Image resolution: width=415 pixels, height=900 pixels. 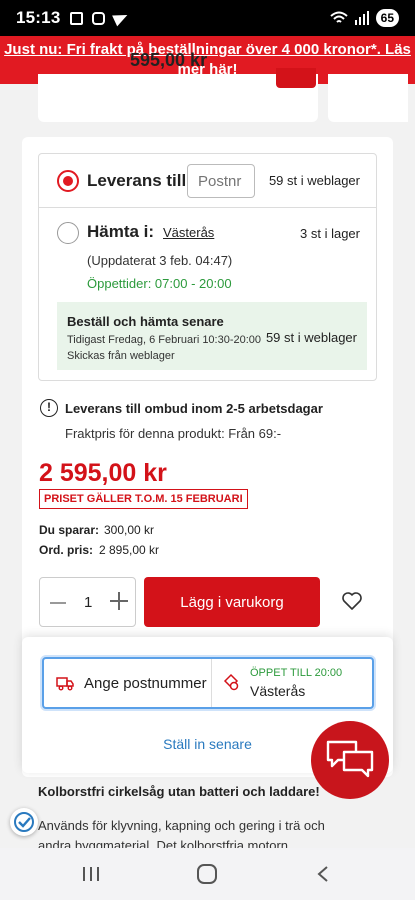 I want to click on system-nav-bar, so click(x=207, y=874).